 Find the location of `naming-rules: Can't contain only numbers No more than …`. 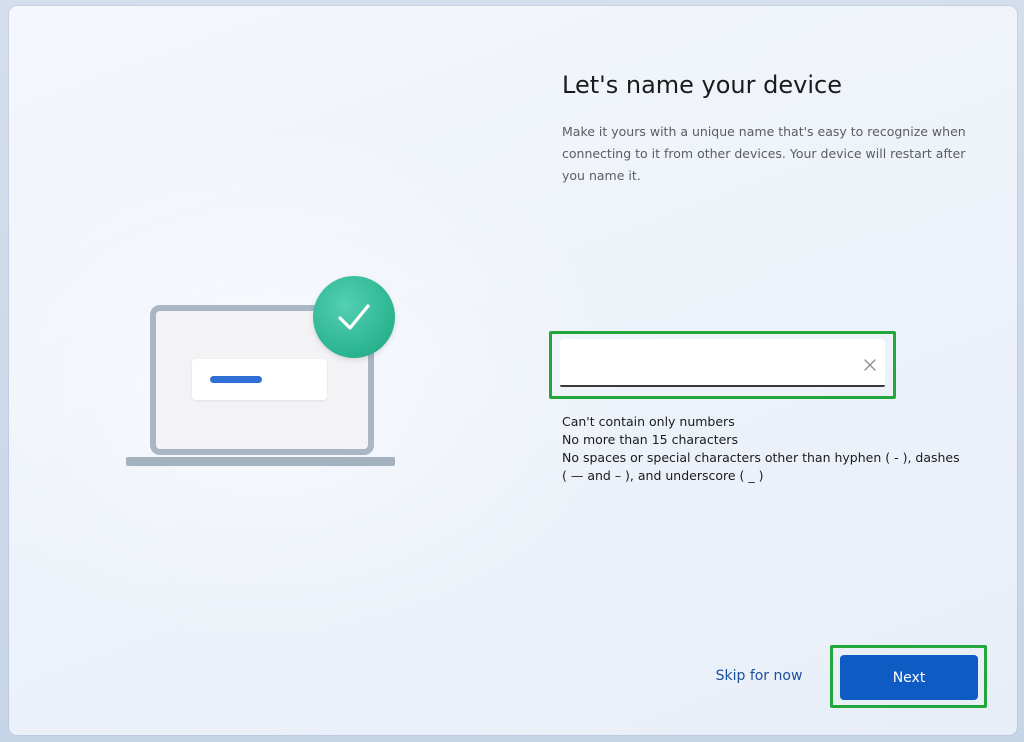

naming-rules: Can't contain only numbers No more than … is located at coordinates (782, 449).